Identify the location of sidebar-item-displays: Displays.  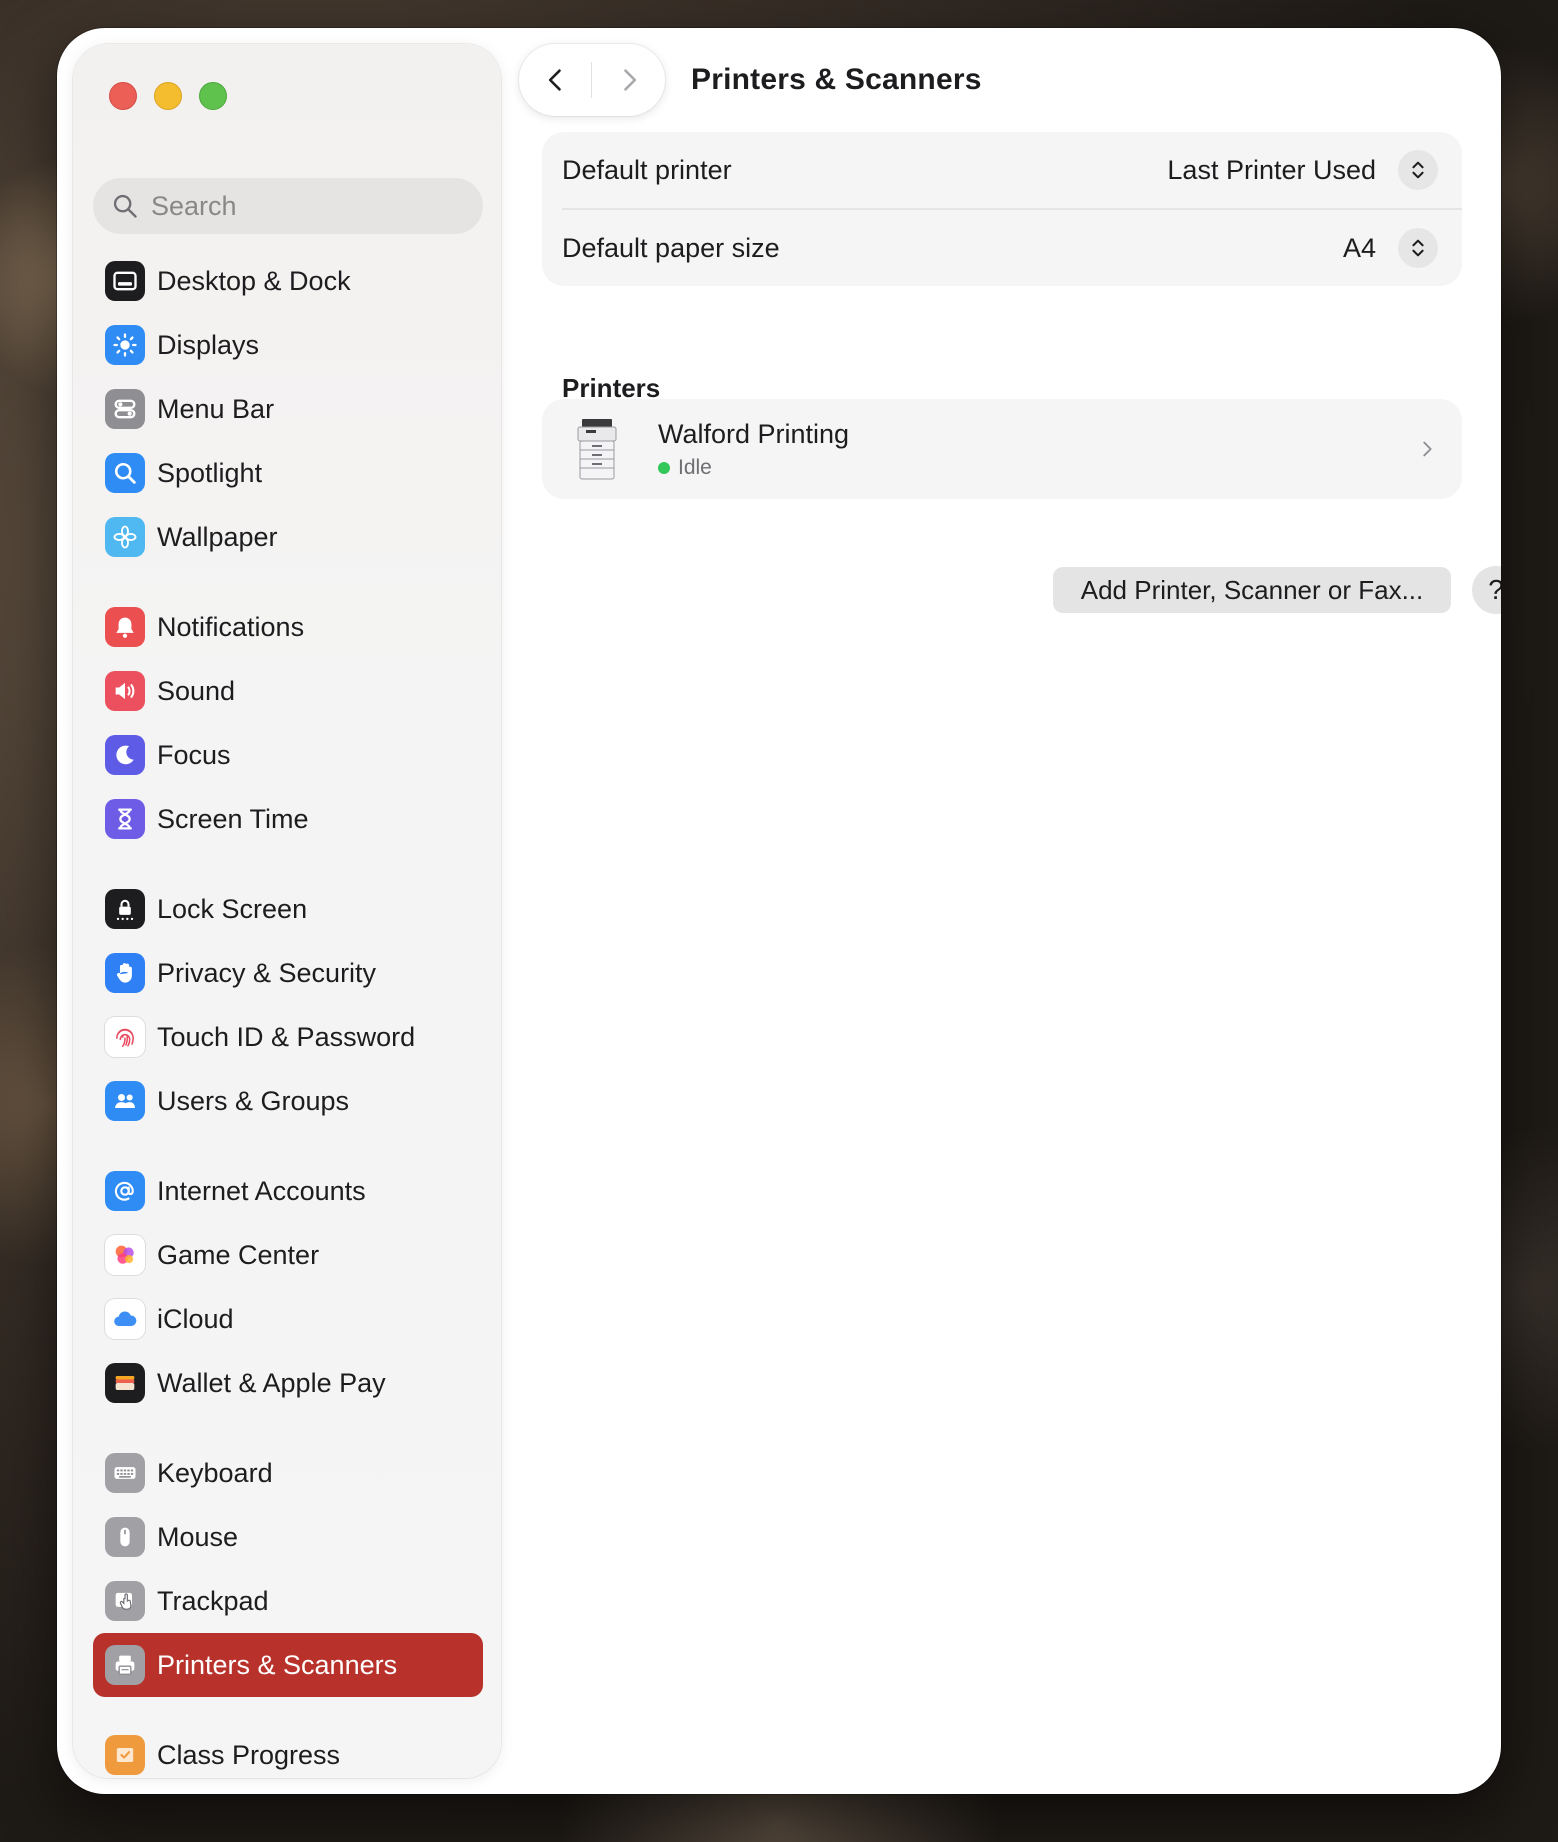
(288, 345).